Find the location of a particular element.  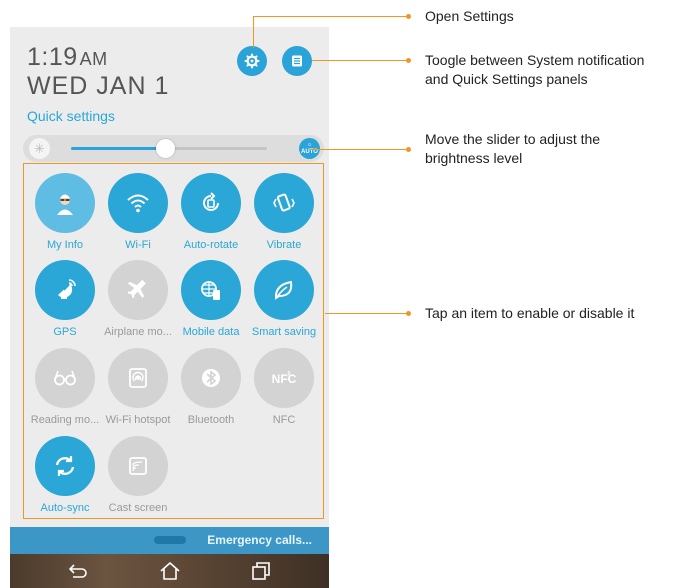

navigation-bar is located at coordinates (169, 571).